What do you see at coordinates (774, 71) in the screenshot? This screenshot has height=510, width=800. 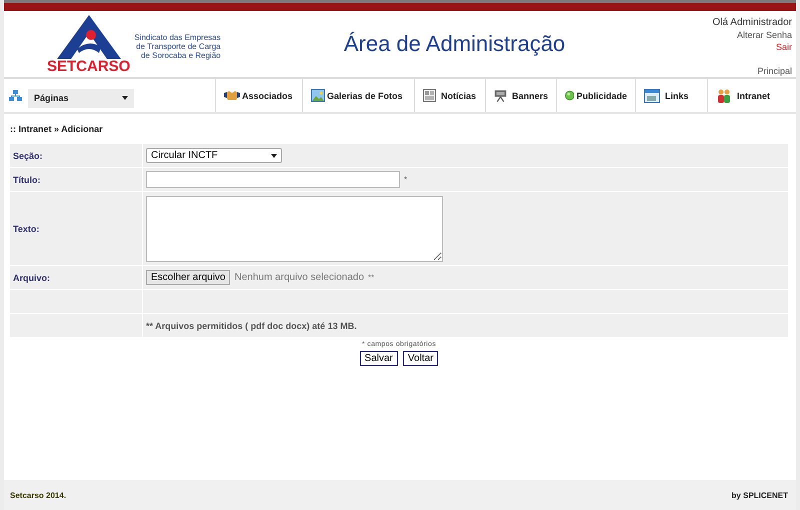 I see `home-link: Principal` at bounding box center [774, 71].